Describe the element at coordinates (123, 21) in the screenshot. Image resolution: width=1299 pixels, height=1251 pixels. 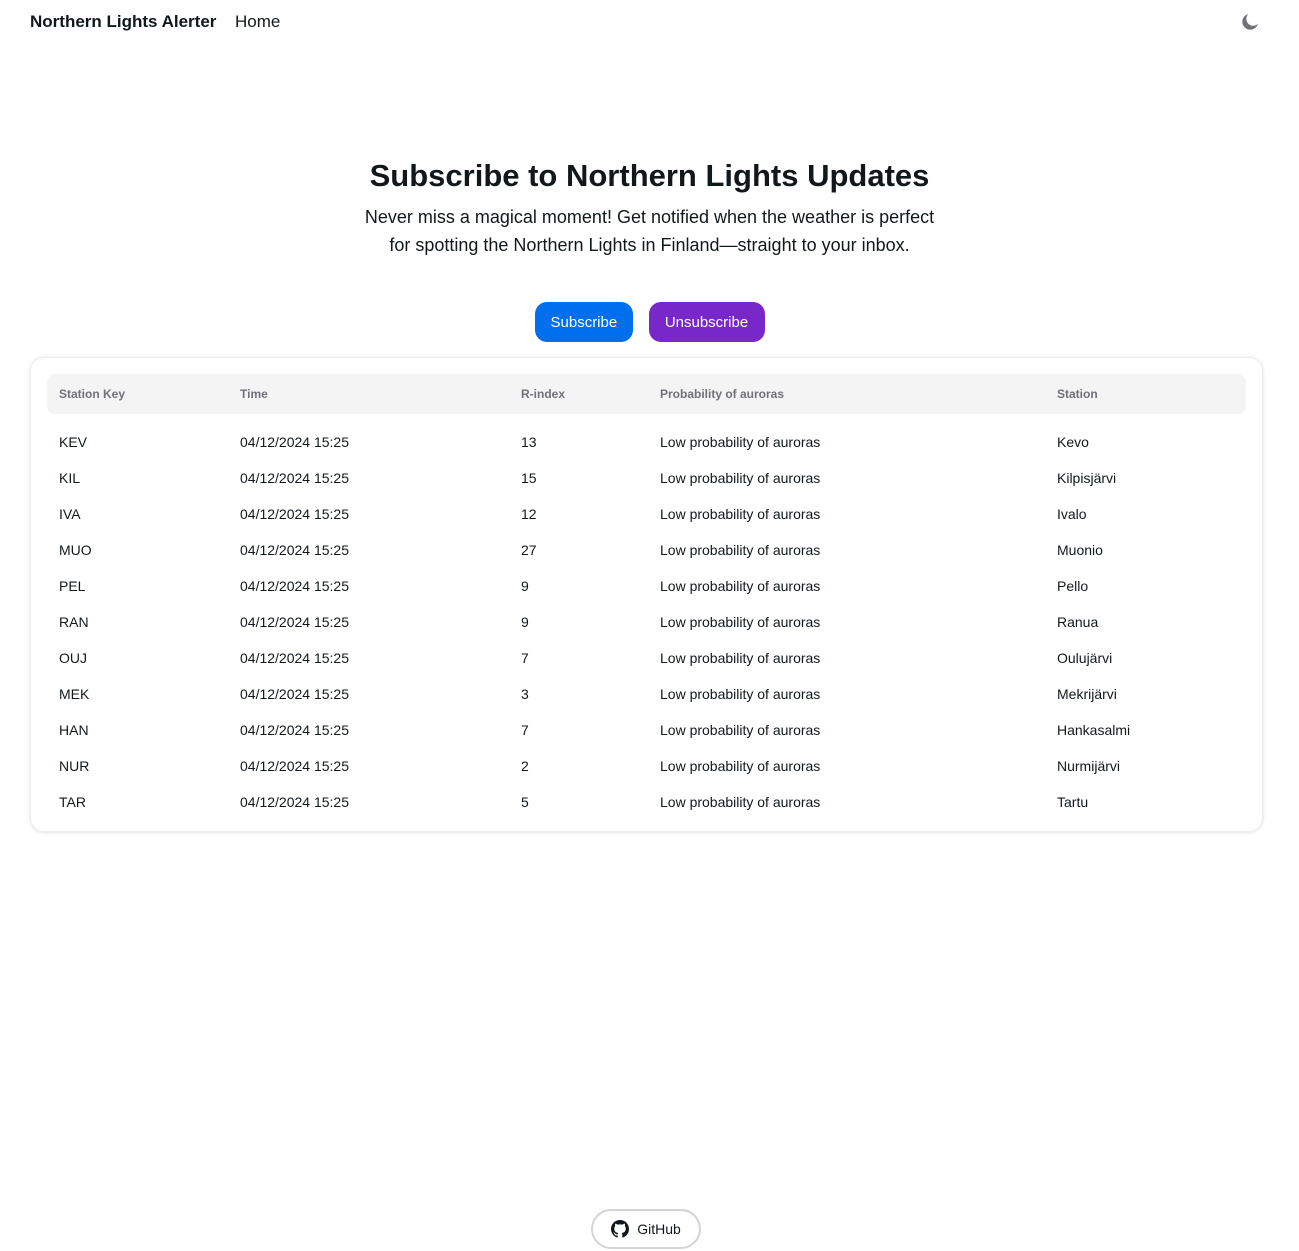
I see `brand-title: Northern Lights Alerter` at that location.